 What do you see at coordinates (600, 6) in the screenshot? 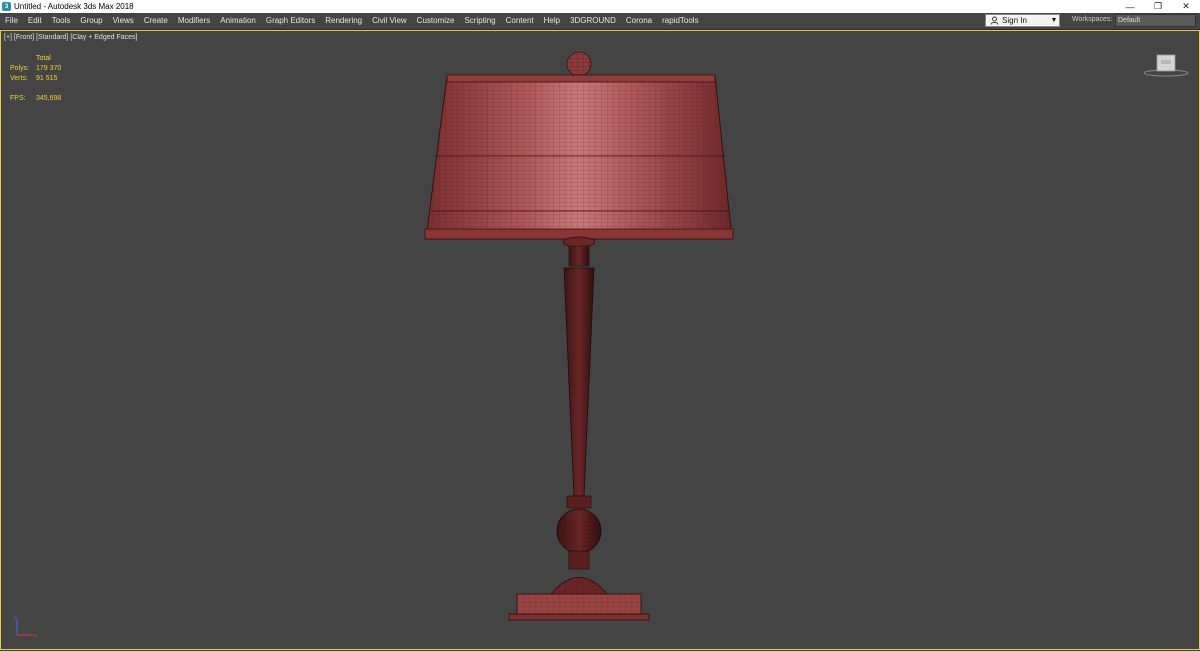
I see `title-bar: 3 Untitled - Autodesk 3ds Max 2018 — ❐ ✕` at bounding box center [600, 6].